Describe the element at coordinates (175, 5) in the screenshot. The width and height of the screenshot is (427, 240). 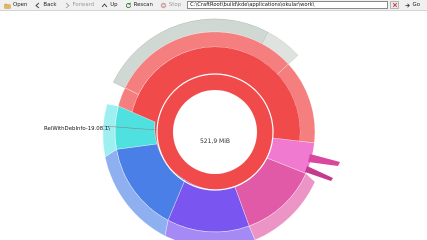
I see `stop-label: Stop` at that location.